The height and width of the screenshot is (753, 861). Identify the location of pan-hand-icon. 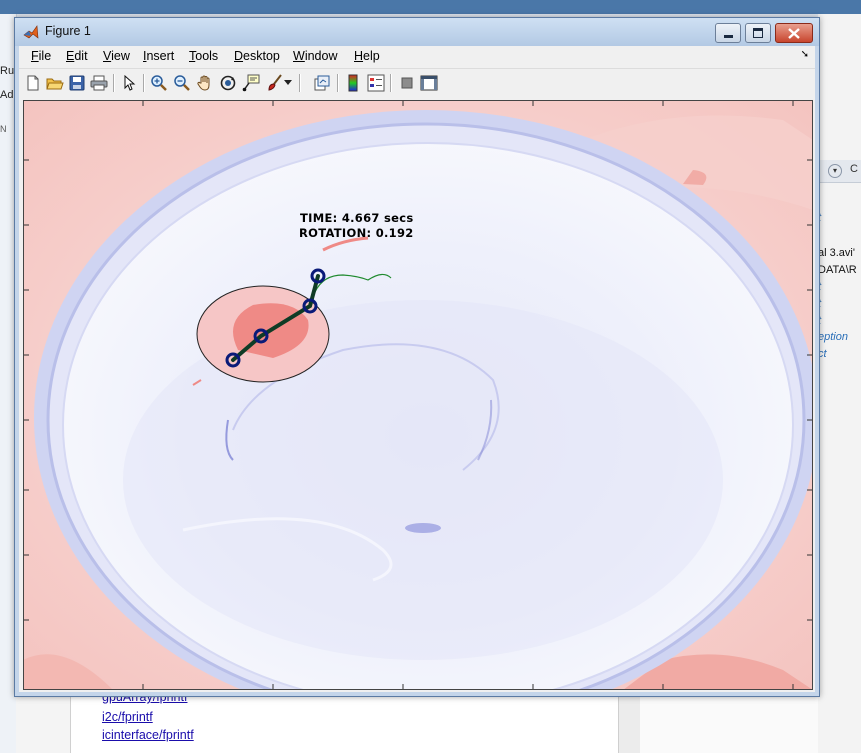
(205, 83).